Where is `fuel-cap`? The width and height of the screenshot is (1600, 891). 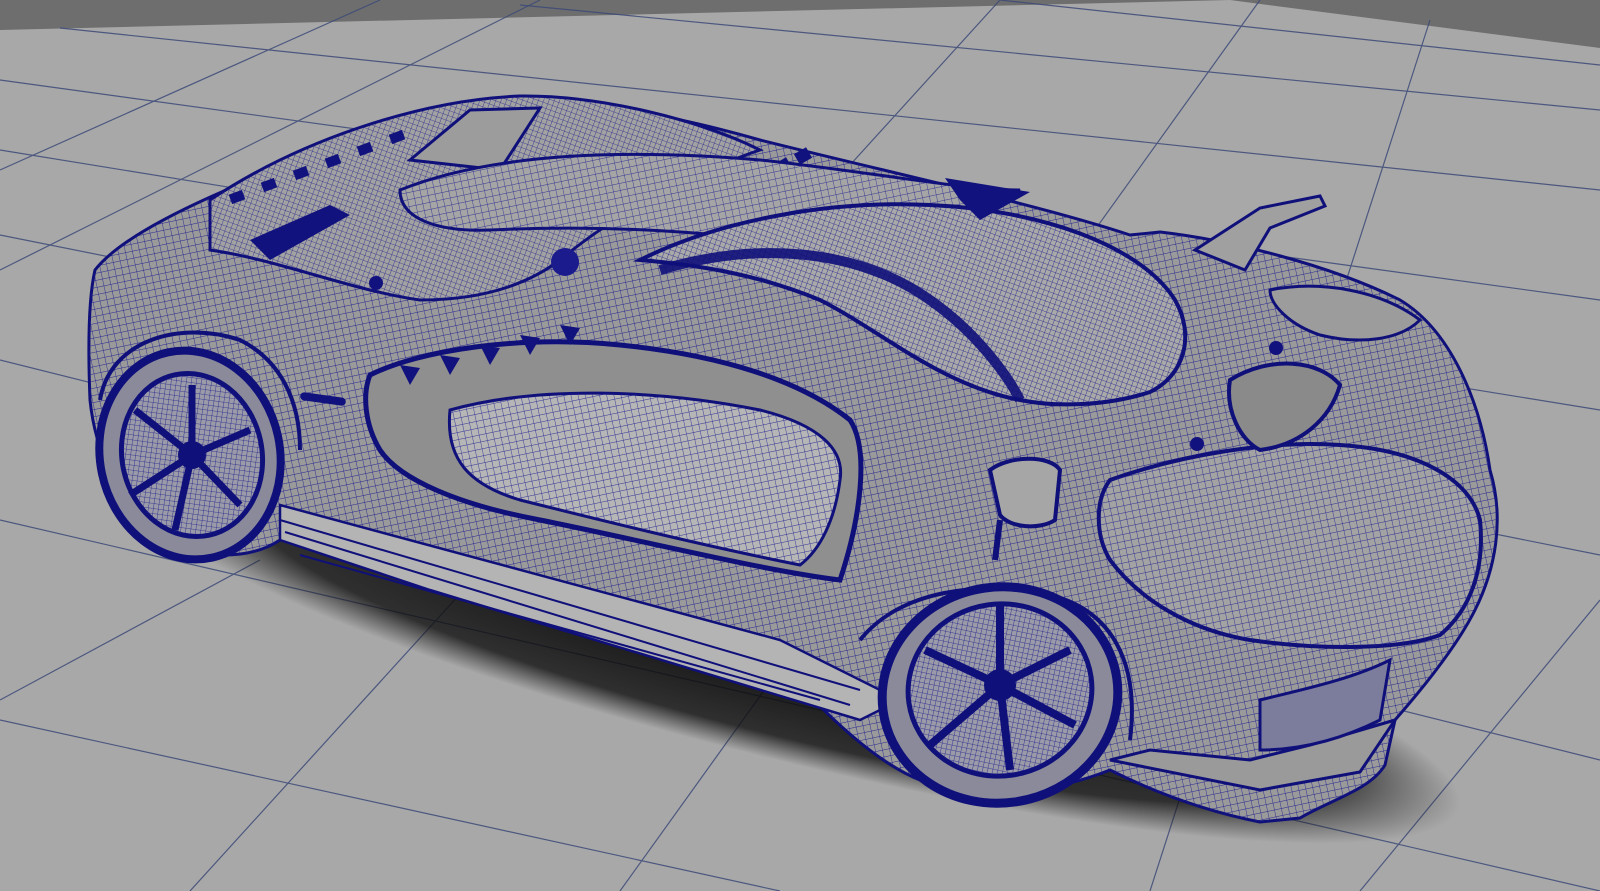
fuel-cap is located at coordinates (565, 262).